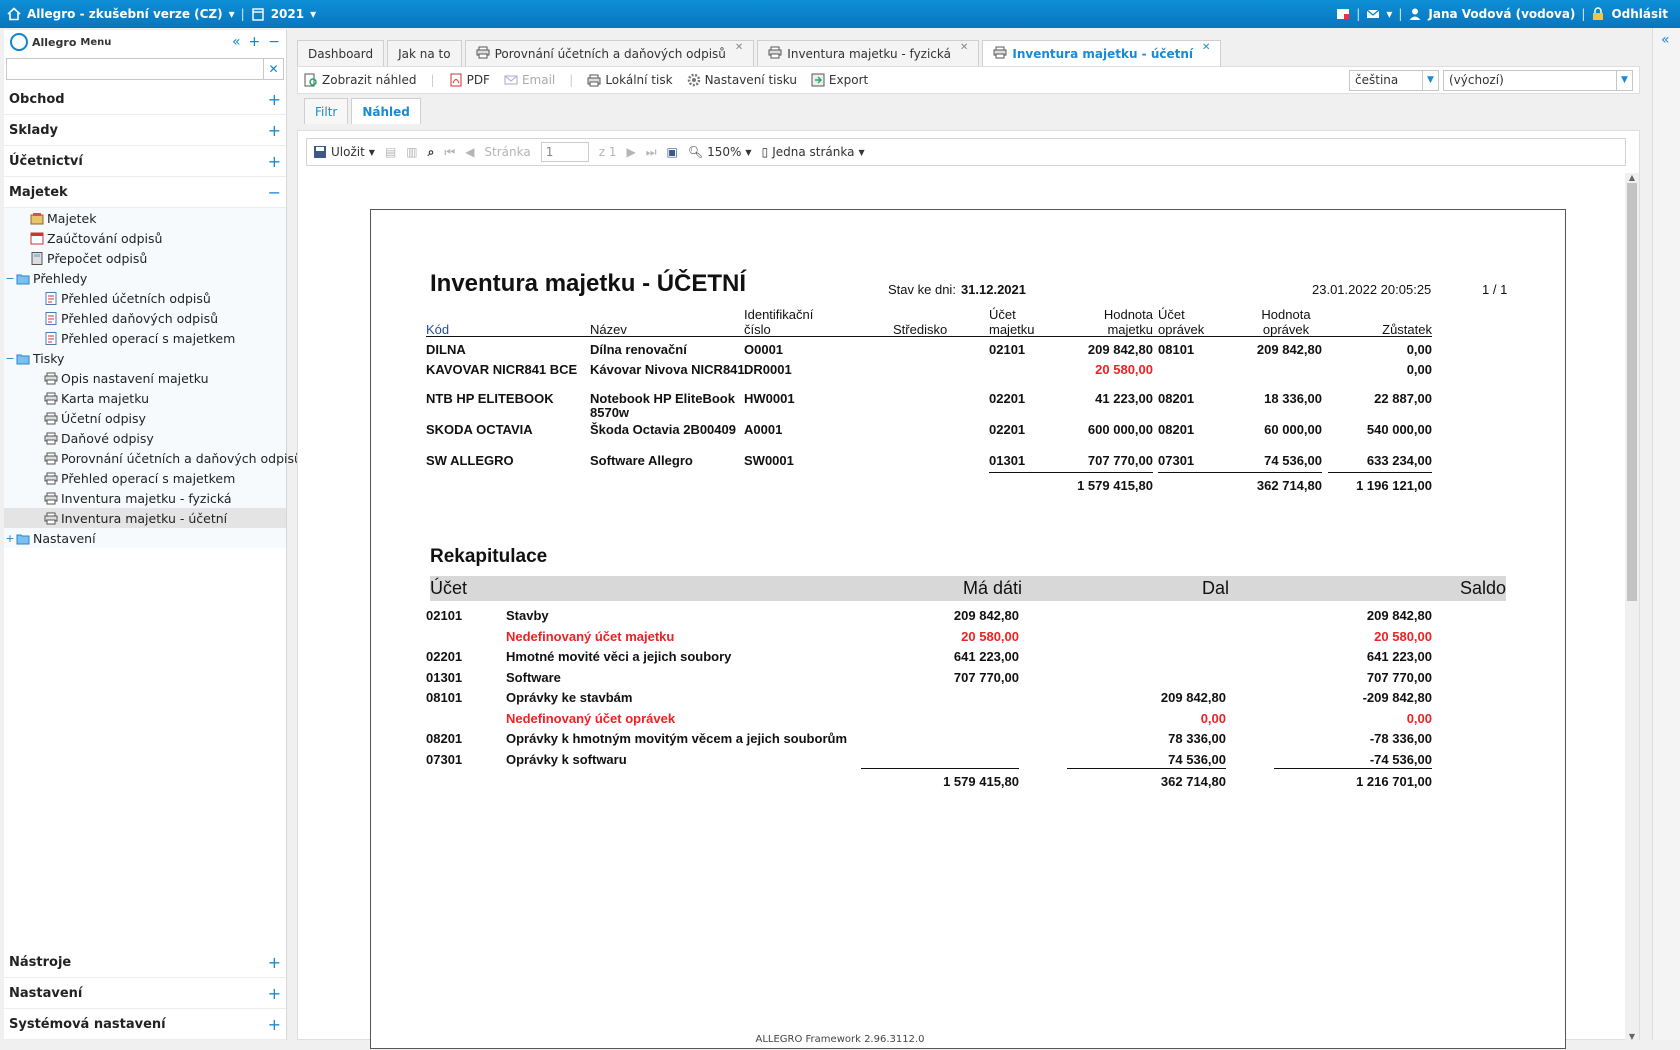 The image size is (1680, 1050). What do you see at coordinates (742, 80) in the screenshot?
I see `print-settings-button: Nastavení tisku` at bounding box center [742, 80].